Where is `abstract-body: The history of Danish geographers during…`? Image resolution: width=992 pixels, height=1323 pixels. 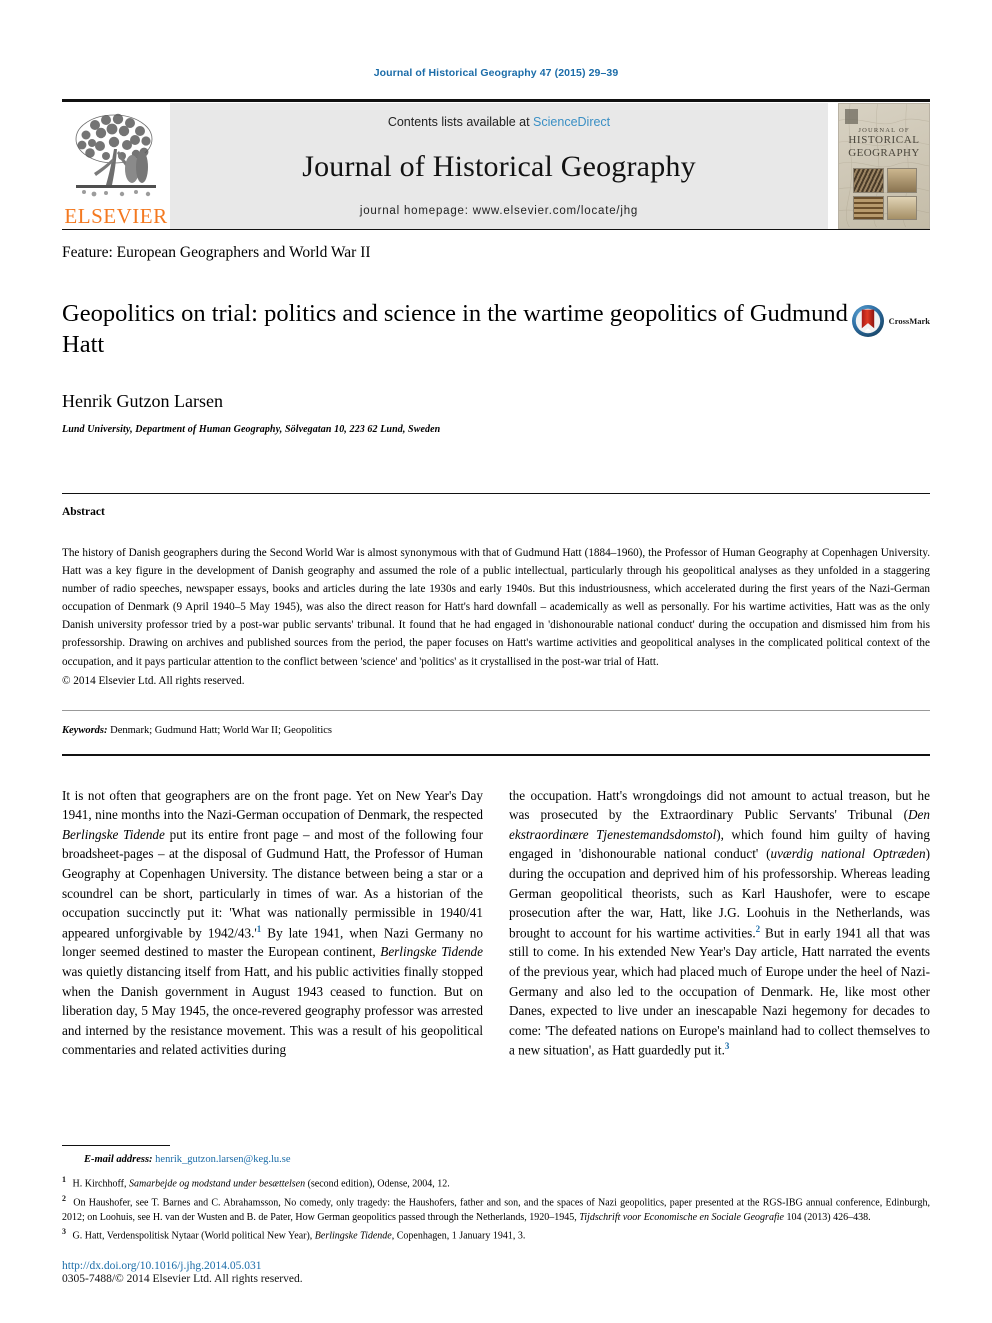 abstract-body: The history of Danish geographers during… is located at coordinates (496, 607).